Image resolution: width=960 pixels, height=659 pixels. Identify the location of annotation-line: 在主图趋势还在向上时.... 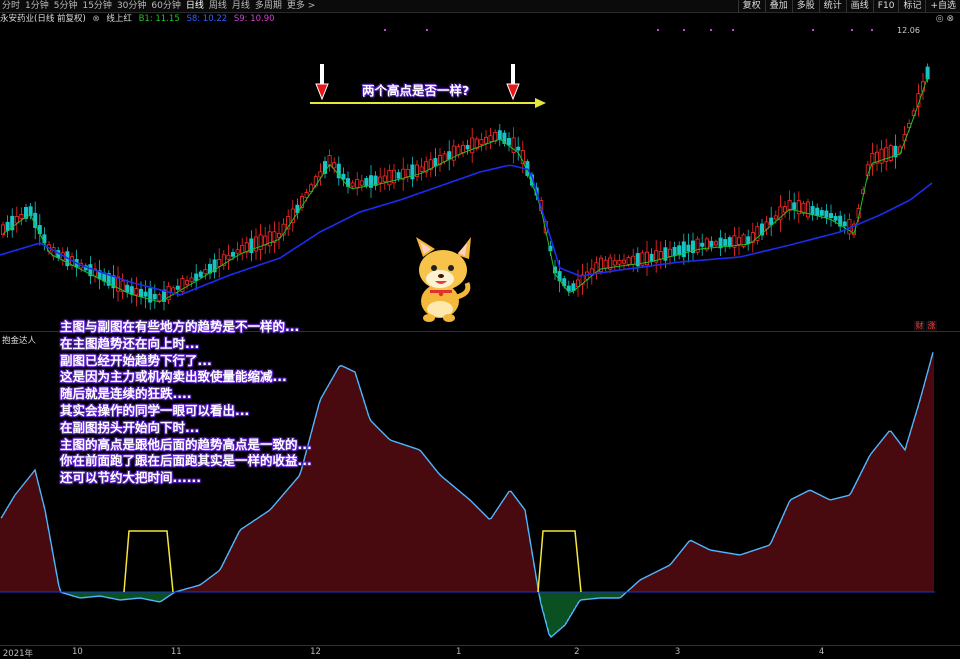
(130, 343).